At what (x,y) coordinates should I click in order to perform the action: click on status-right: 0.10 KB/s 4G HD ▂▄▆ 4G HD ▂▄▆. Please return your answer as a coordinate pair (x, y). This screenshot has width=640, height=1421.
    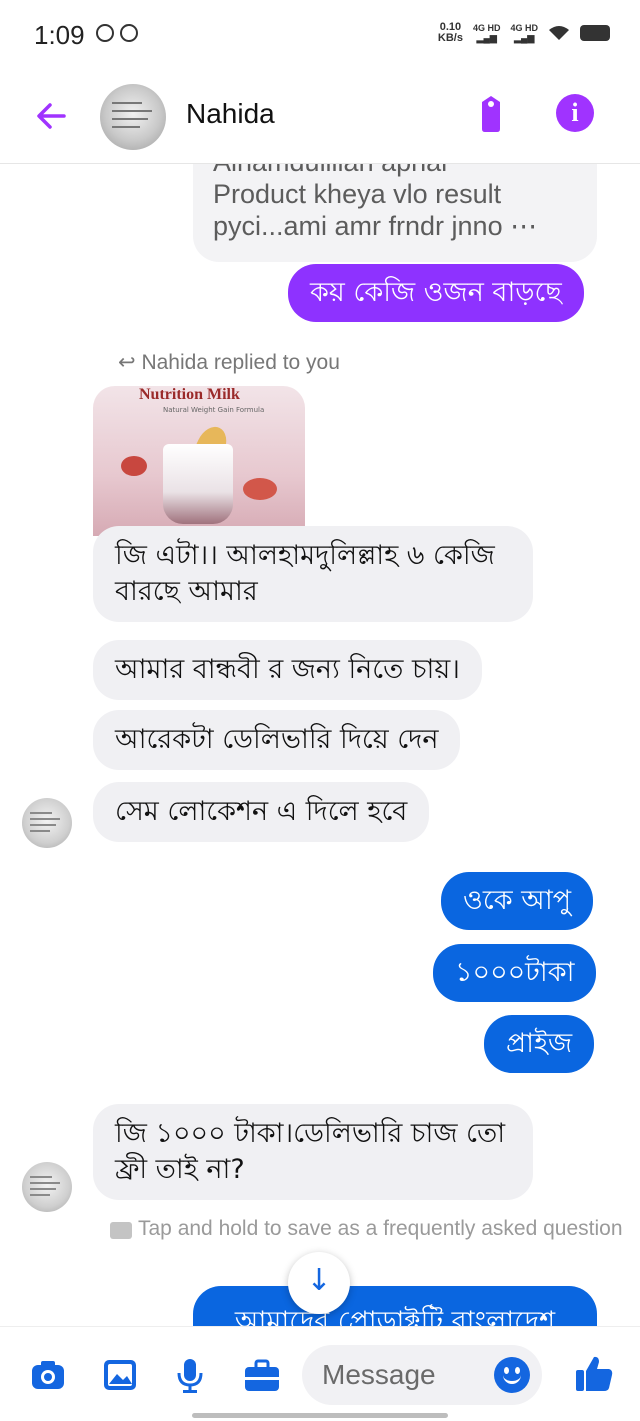
    Looking at the image, I should click on (524, 33).